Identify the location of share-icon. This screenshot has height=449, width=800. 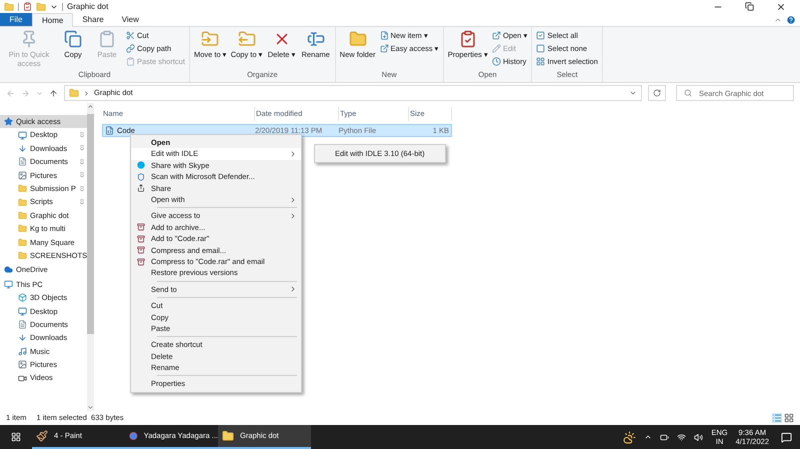
(141, 188).